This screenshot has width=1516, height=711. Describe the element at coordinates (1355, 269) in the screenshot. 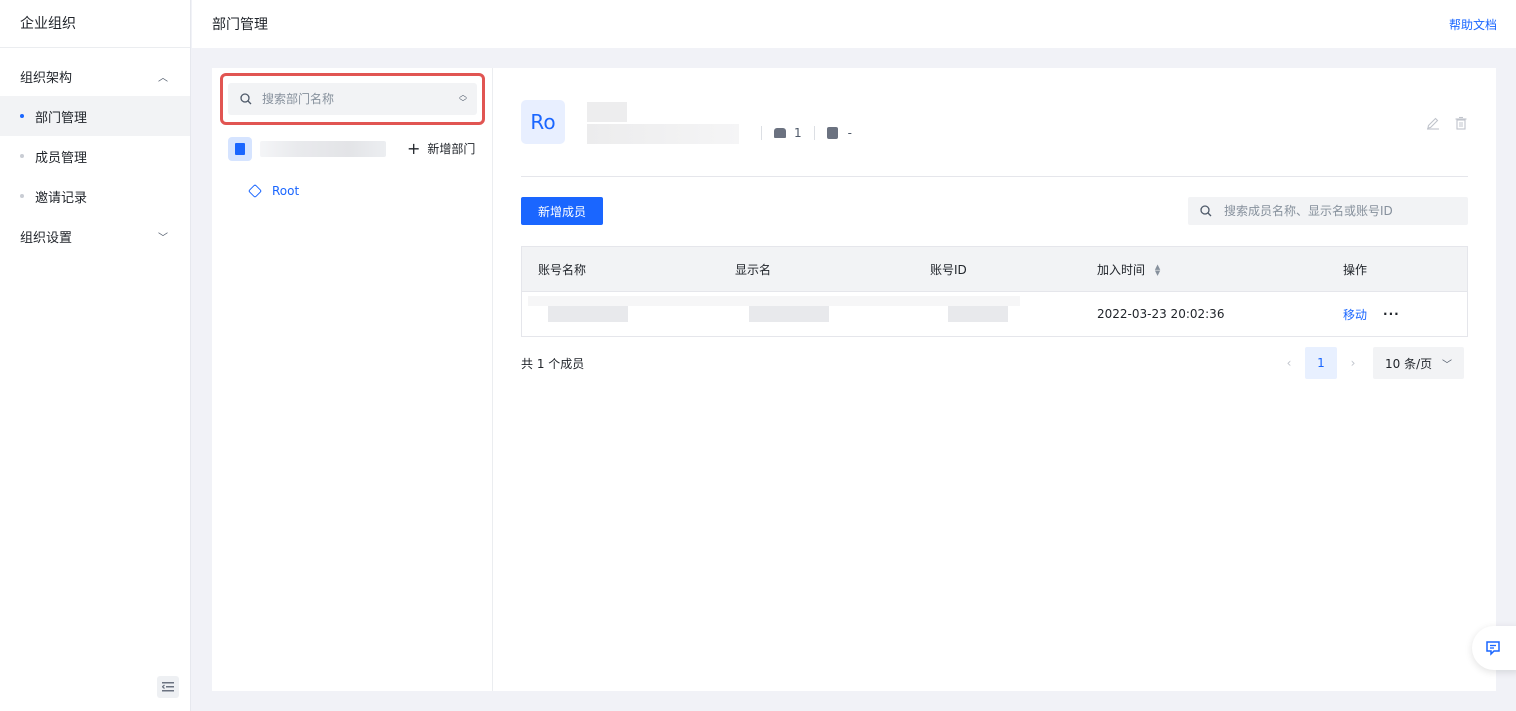

I see `col-actions: 操作` at that location.